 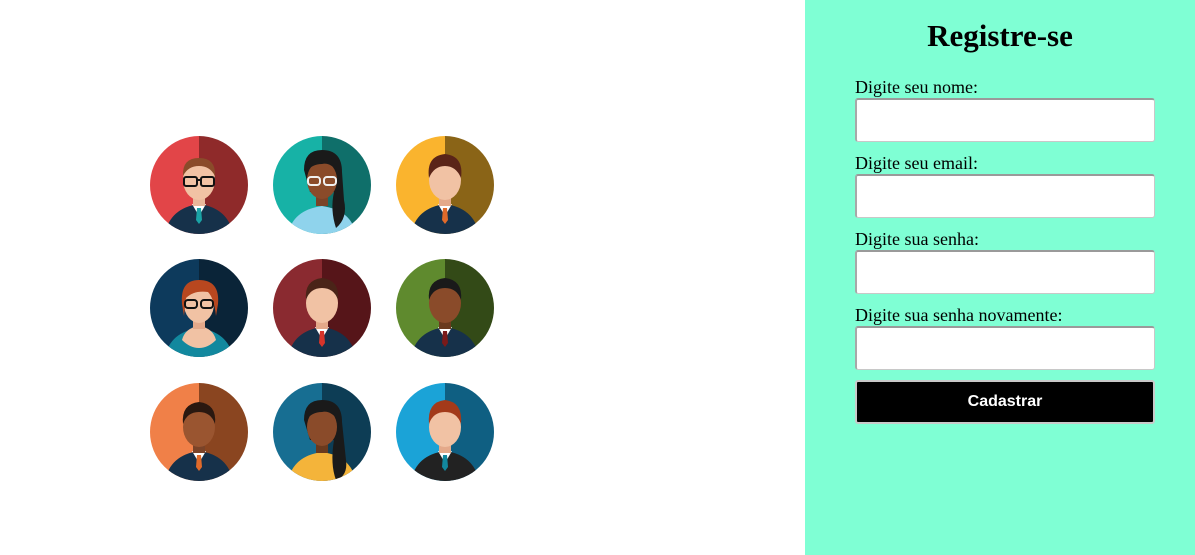 What do you see at coordinates (199, 432) in the screenshot?
I see `avatar-man-orange` at bounding box center [199, 432].